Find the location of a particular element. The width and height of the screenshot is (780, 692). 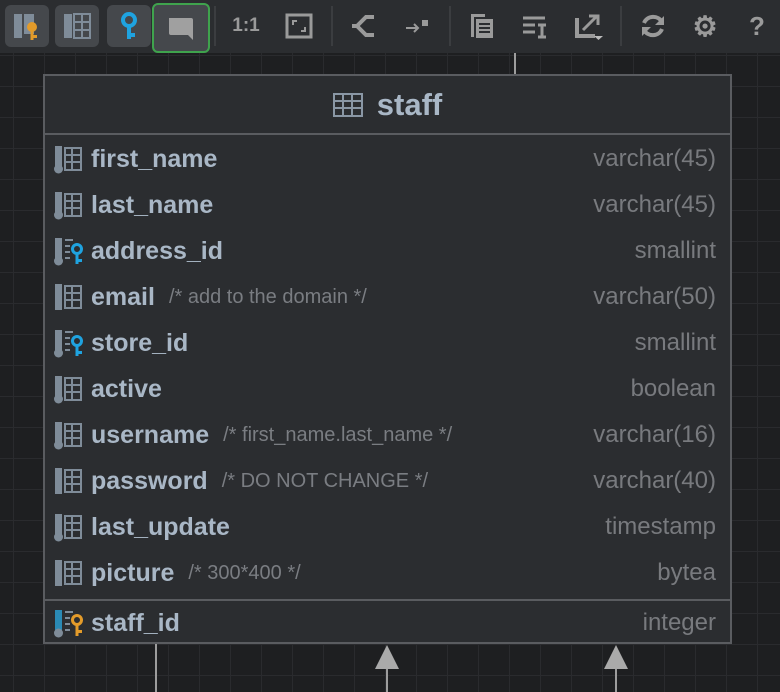

comment-icon is located at coordinates (181, 29).